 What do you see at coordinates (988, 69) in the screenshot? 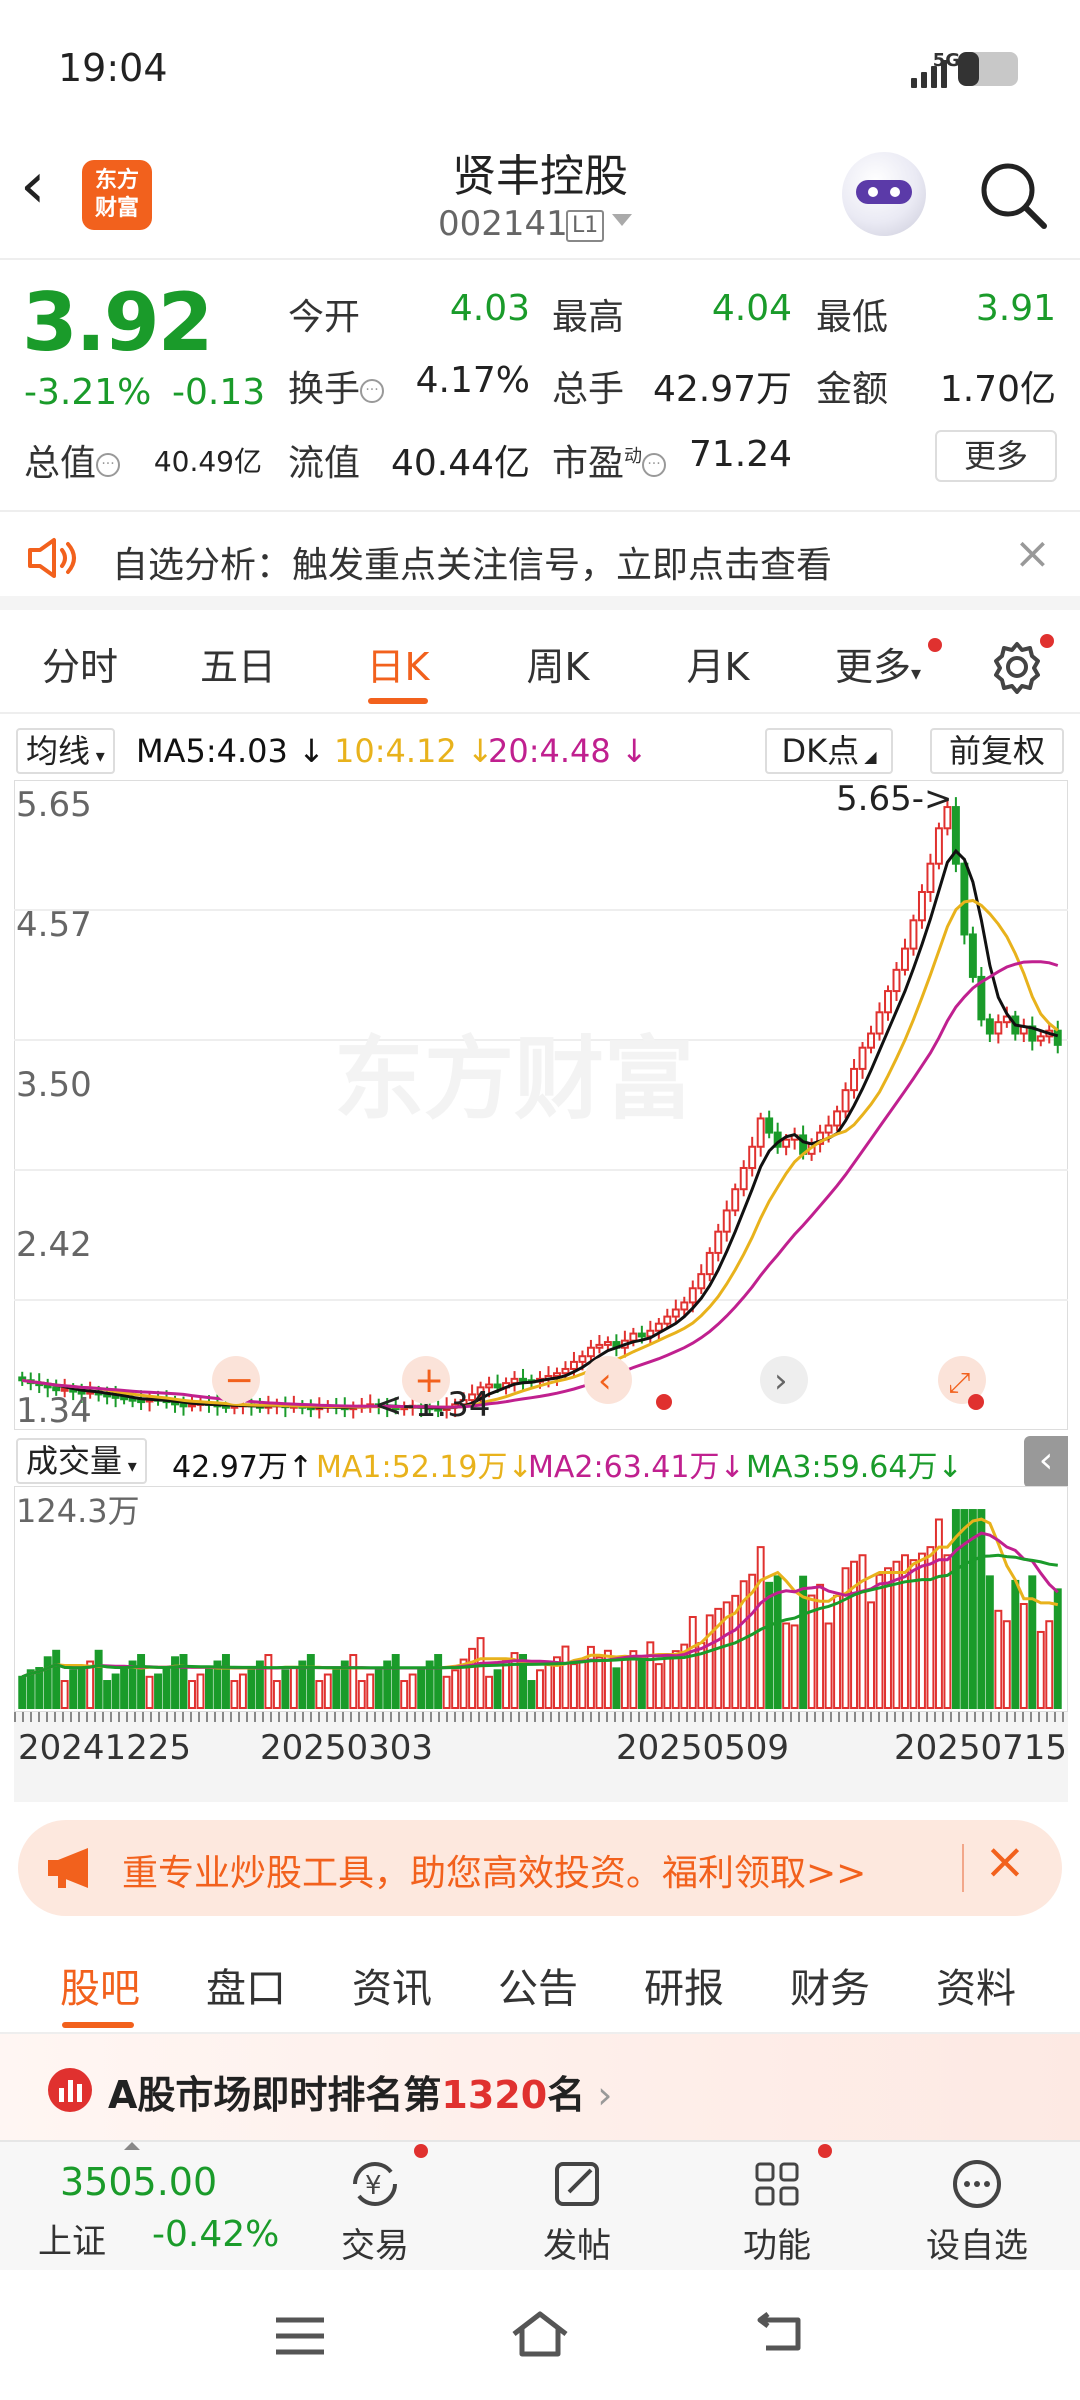
I see `battery-icon` at bounding box center [988, 69].